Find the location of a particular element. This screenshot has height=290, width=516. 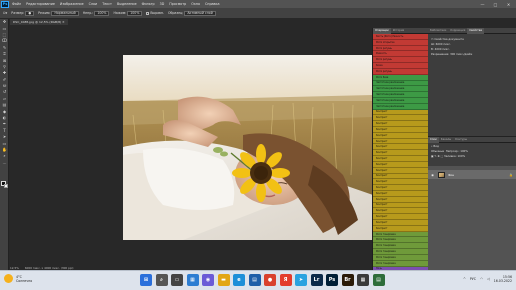

store-icon: ▤ is located at coordinates (254, 280).